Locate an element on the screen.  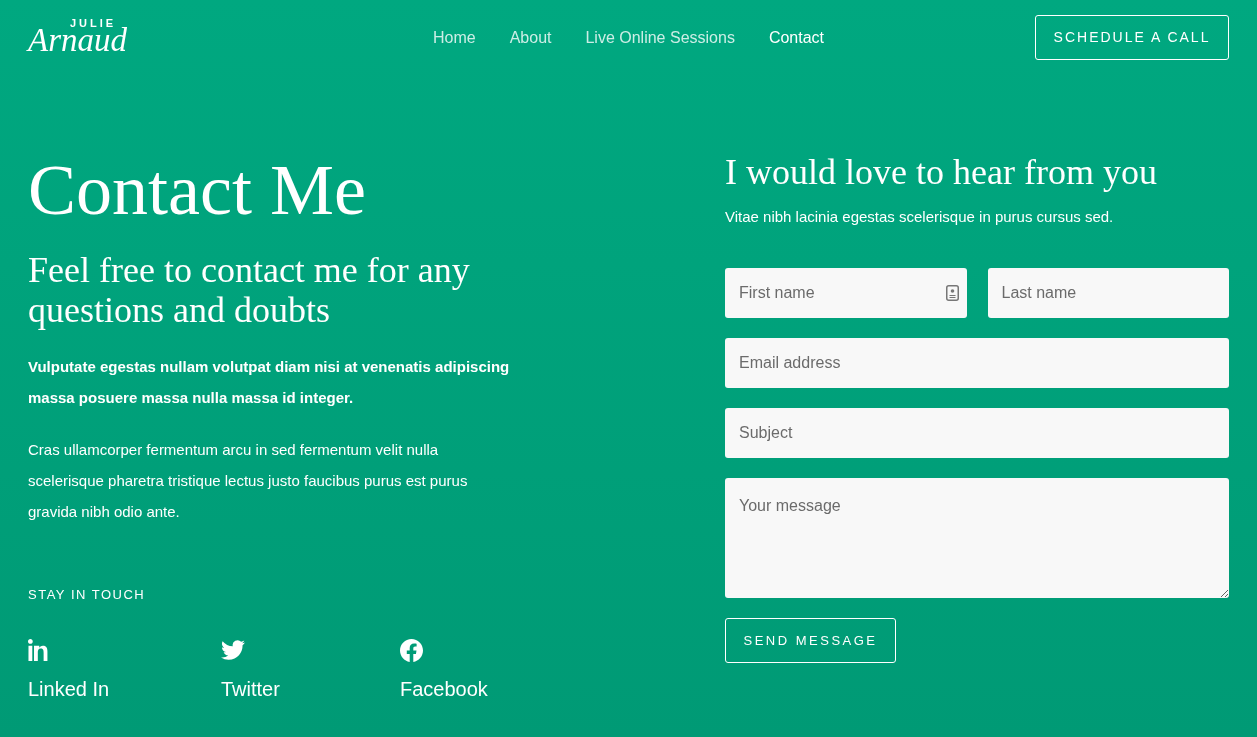
nav-link: Contact is located at coordinates (796, 37).